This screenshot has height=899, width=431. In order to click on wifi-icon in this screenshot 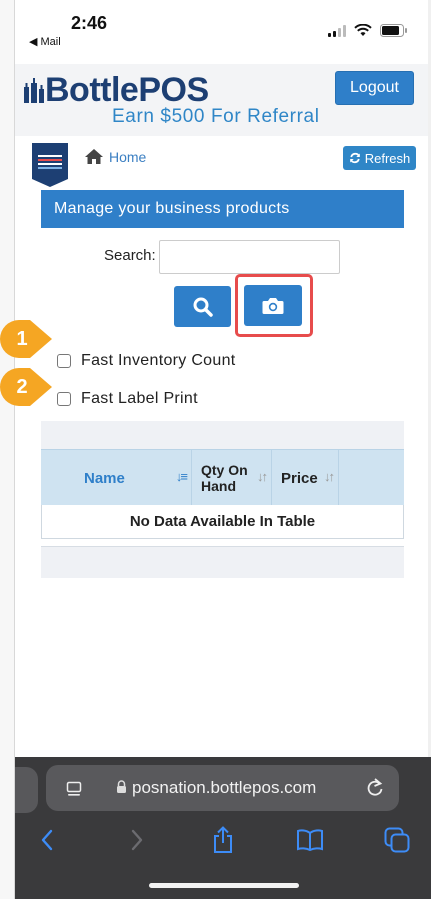, I will do `click(363, 30)`.